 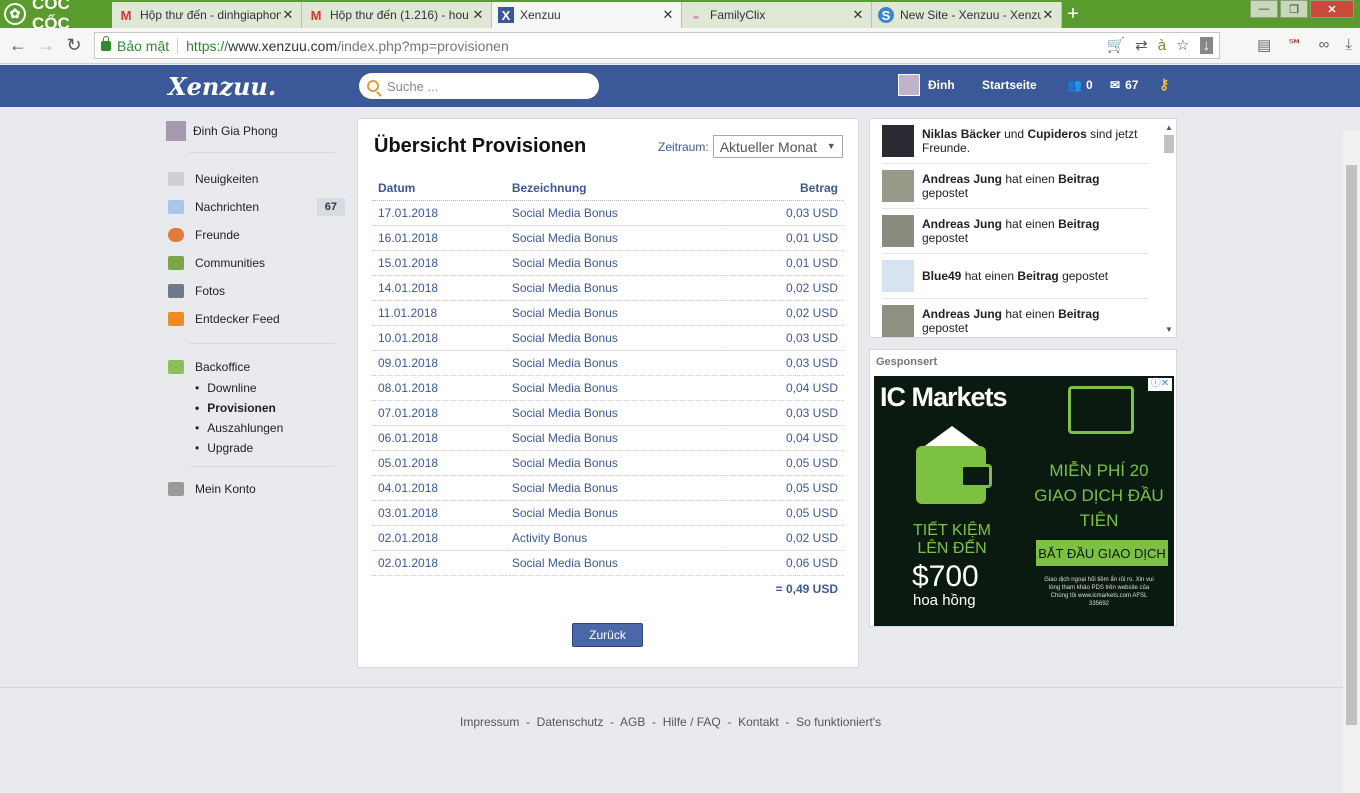 I want to click on sub-item-downline: Downline, so click(x=270, y=388).